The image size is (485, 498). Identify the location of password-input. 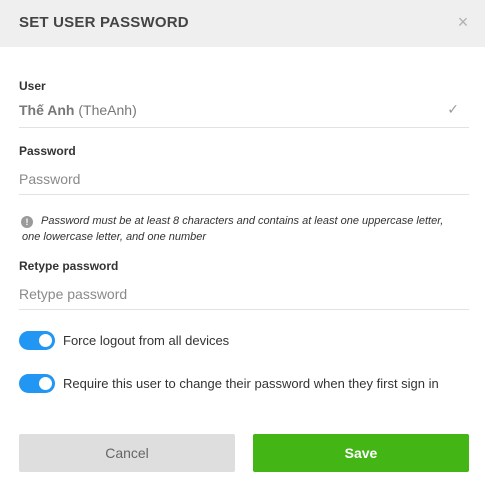
(244, 179).